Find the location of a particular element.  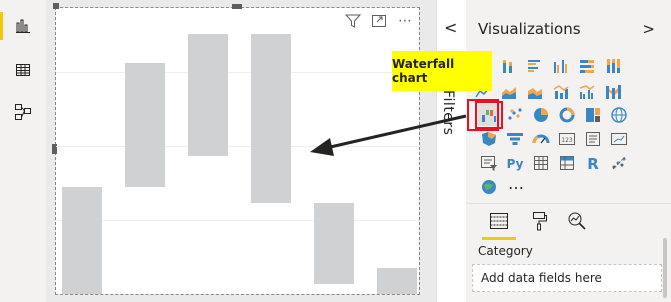

more-options-icon: ⋯ is located at coordinates (405, 21).